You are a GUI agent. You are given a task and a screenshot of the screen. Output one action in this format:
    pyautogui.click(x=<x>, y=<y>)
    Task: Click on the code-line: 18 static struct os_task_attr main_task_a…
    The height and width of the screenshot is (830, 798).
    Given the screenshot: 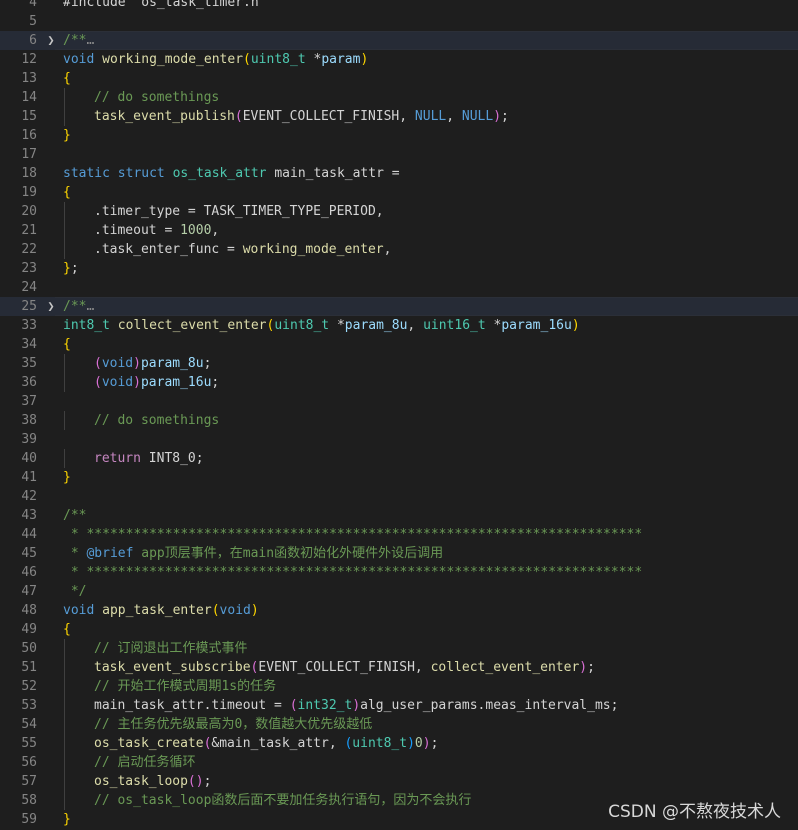 What is the action you would take?
    pyautogui.click(x=399, y=173)
    